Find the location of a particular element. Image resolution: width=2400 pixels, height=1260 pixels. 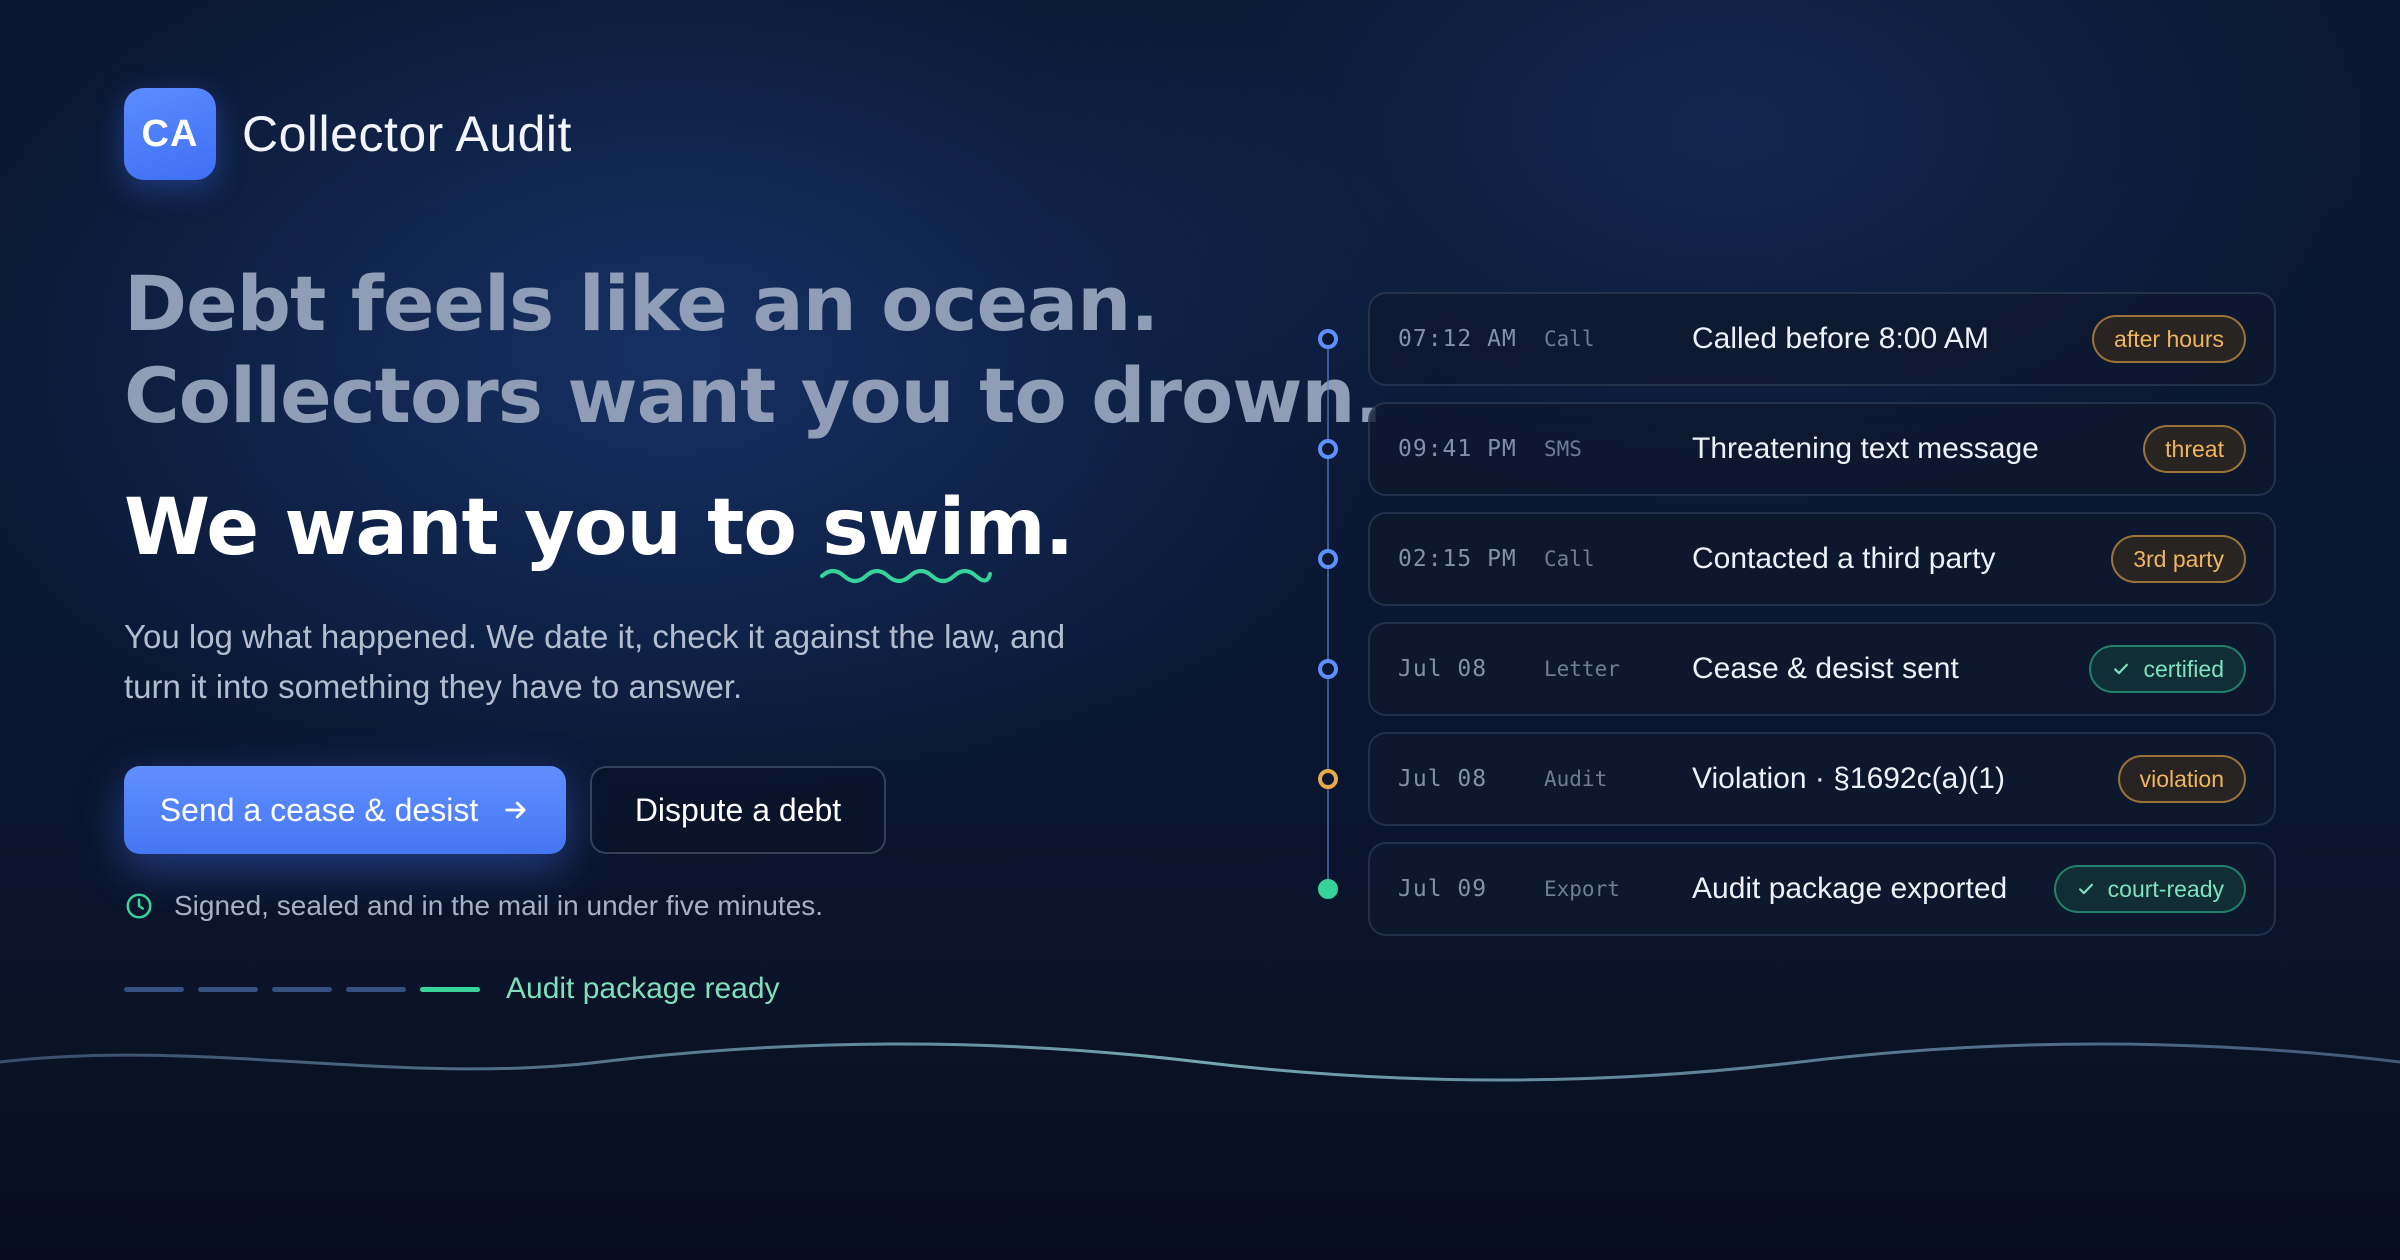

dispute-debt-label: Dispute a debt is located at coordinates (738, 809).